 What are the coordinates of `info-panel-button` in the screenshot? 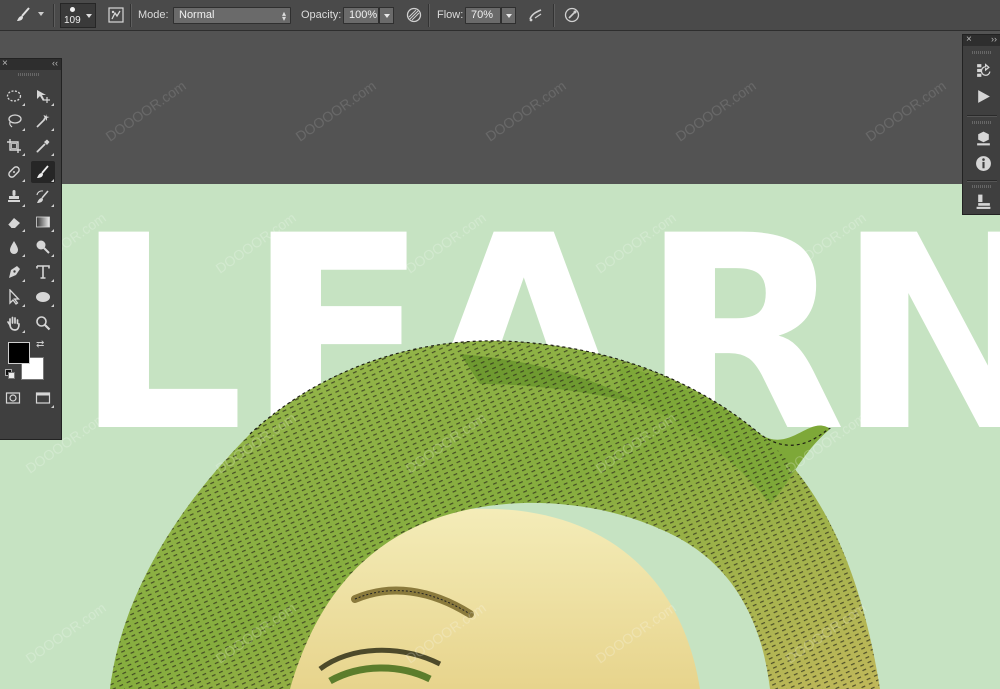 It's located at (983, 163).